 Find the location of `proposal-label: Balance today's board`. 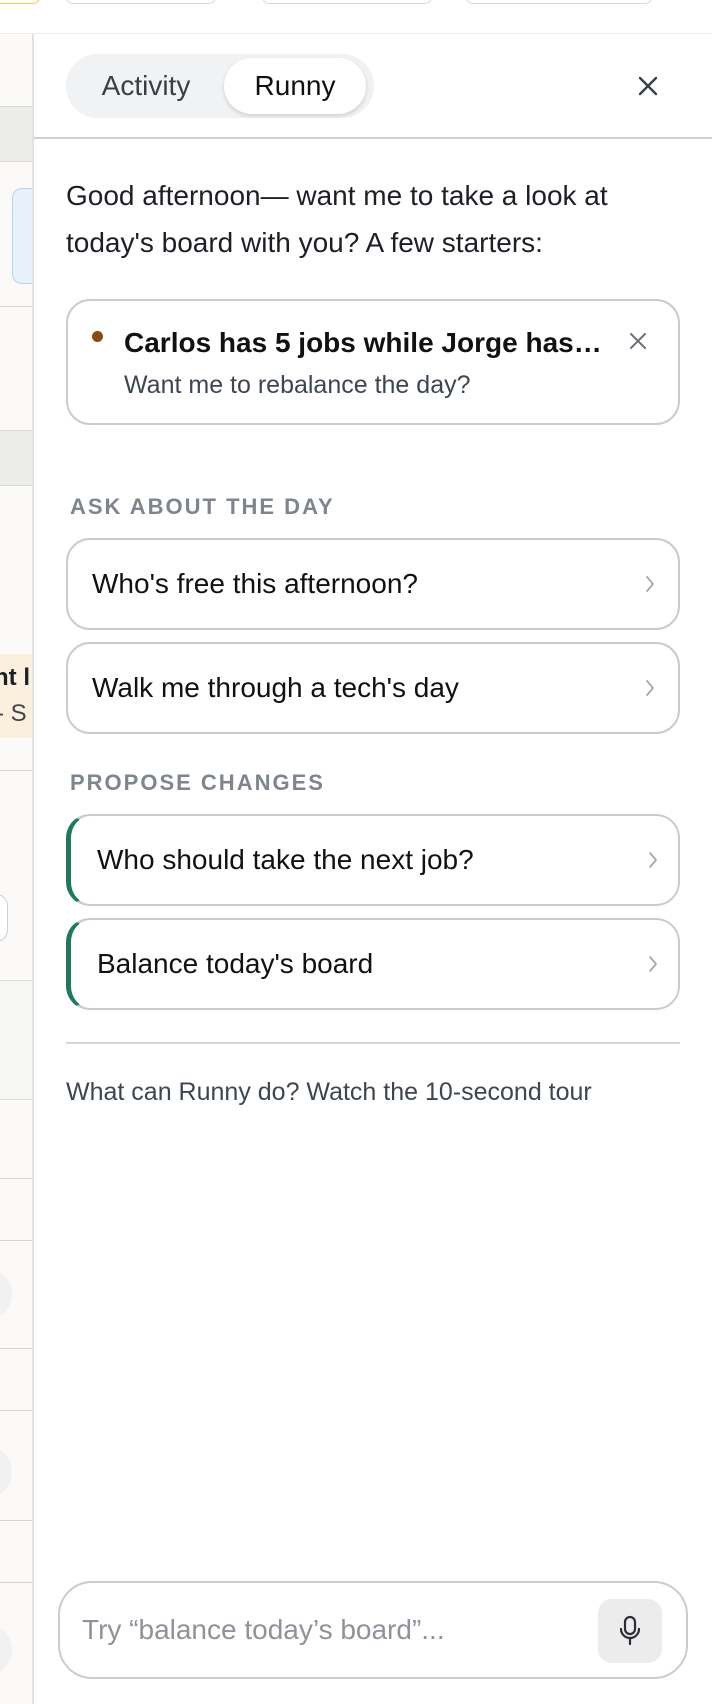

proposal-label: Balance today's board is located at coordinates (235, 963).